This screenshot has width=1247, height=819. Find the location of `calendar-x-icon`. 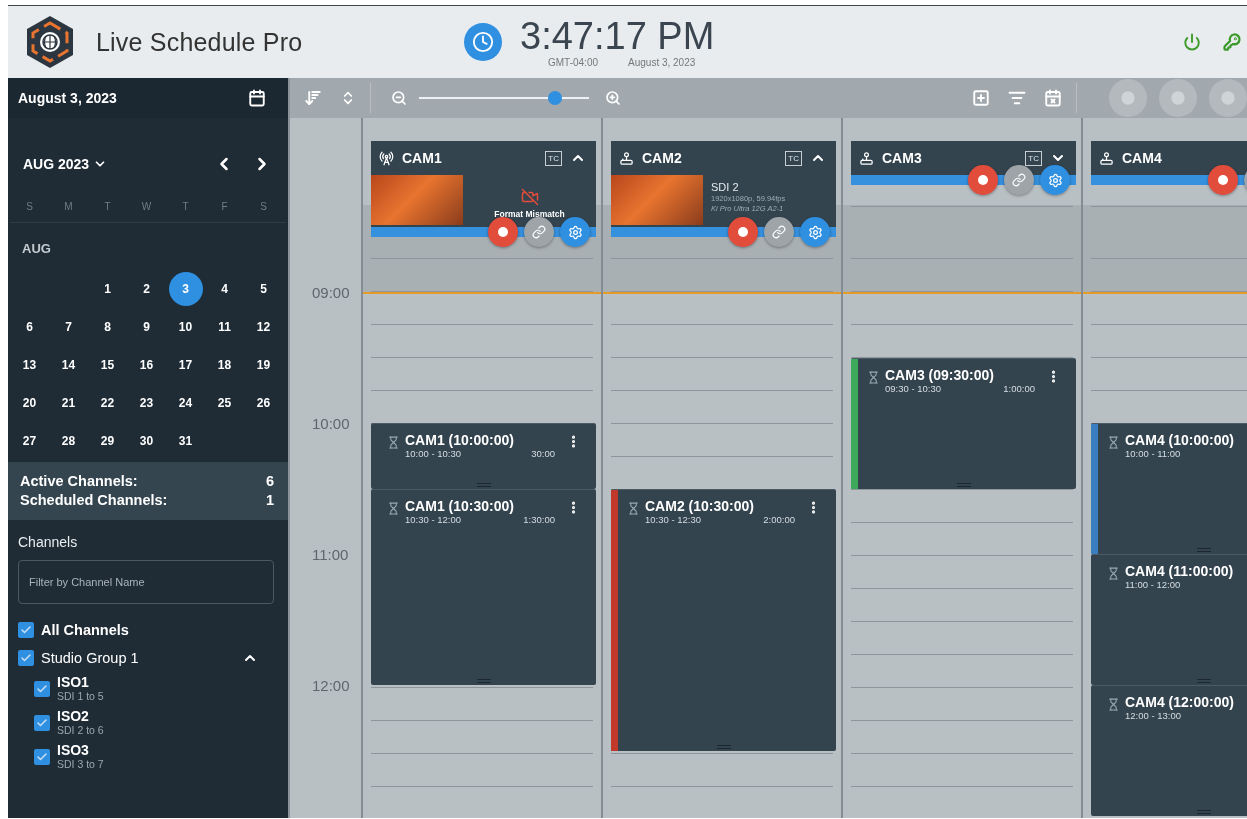

calendar-x-icon is located at coordinates (1053, 98).